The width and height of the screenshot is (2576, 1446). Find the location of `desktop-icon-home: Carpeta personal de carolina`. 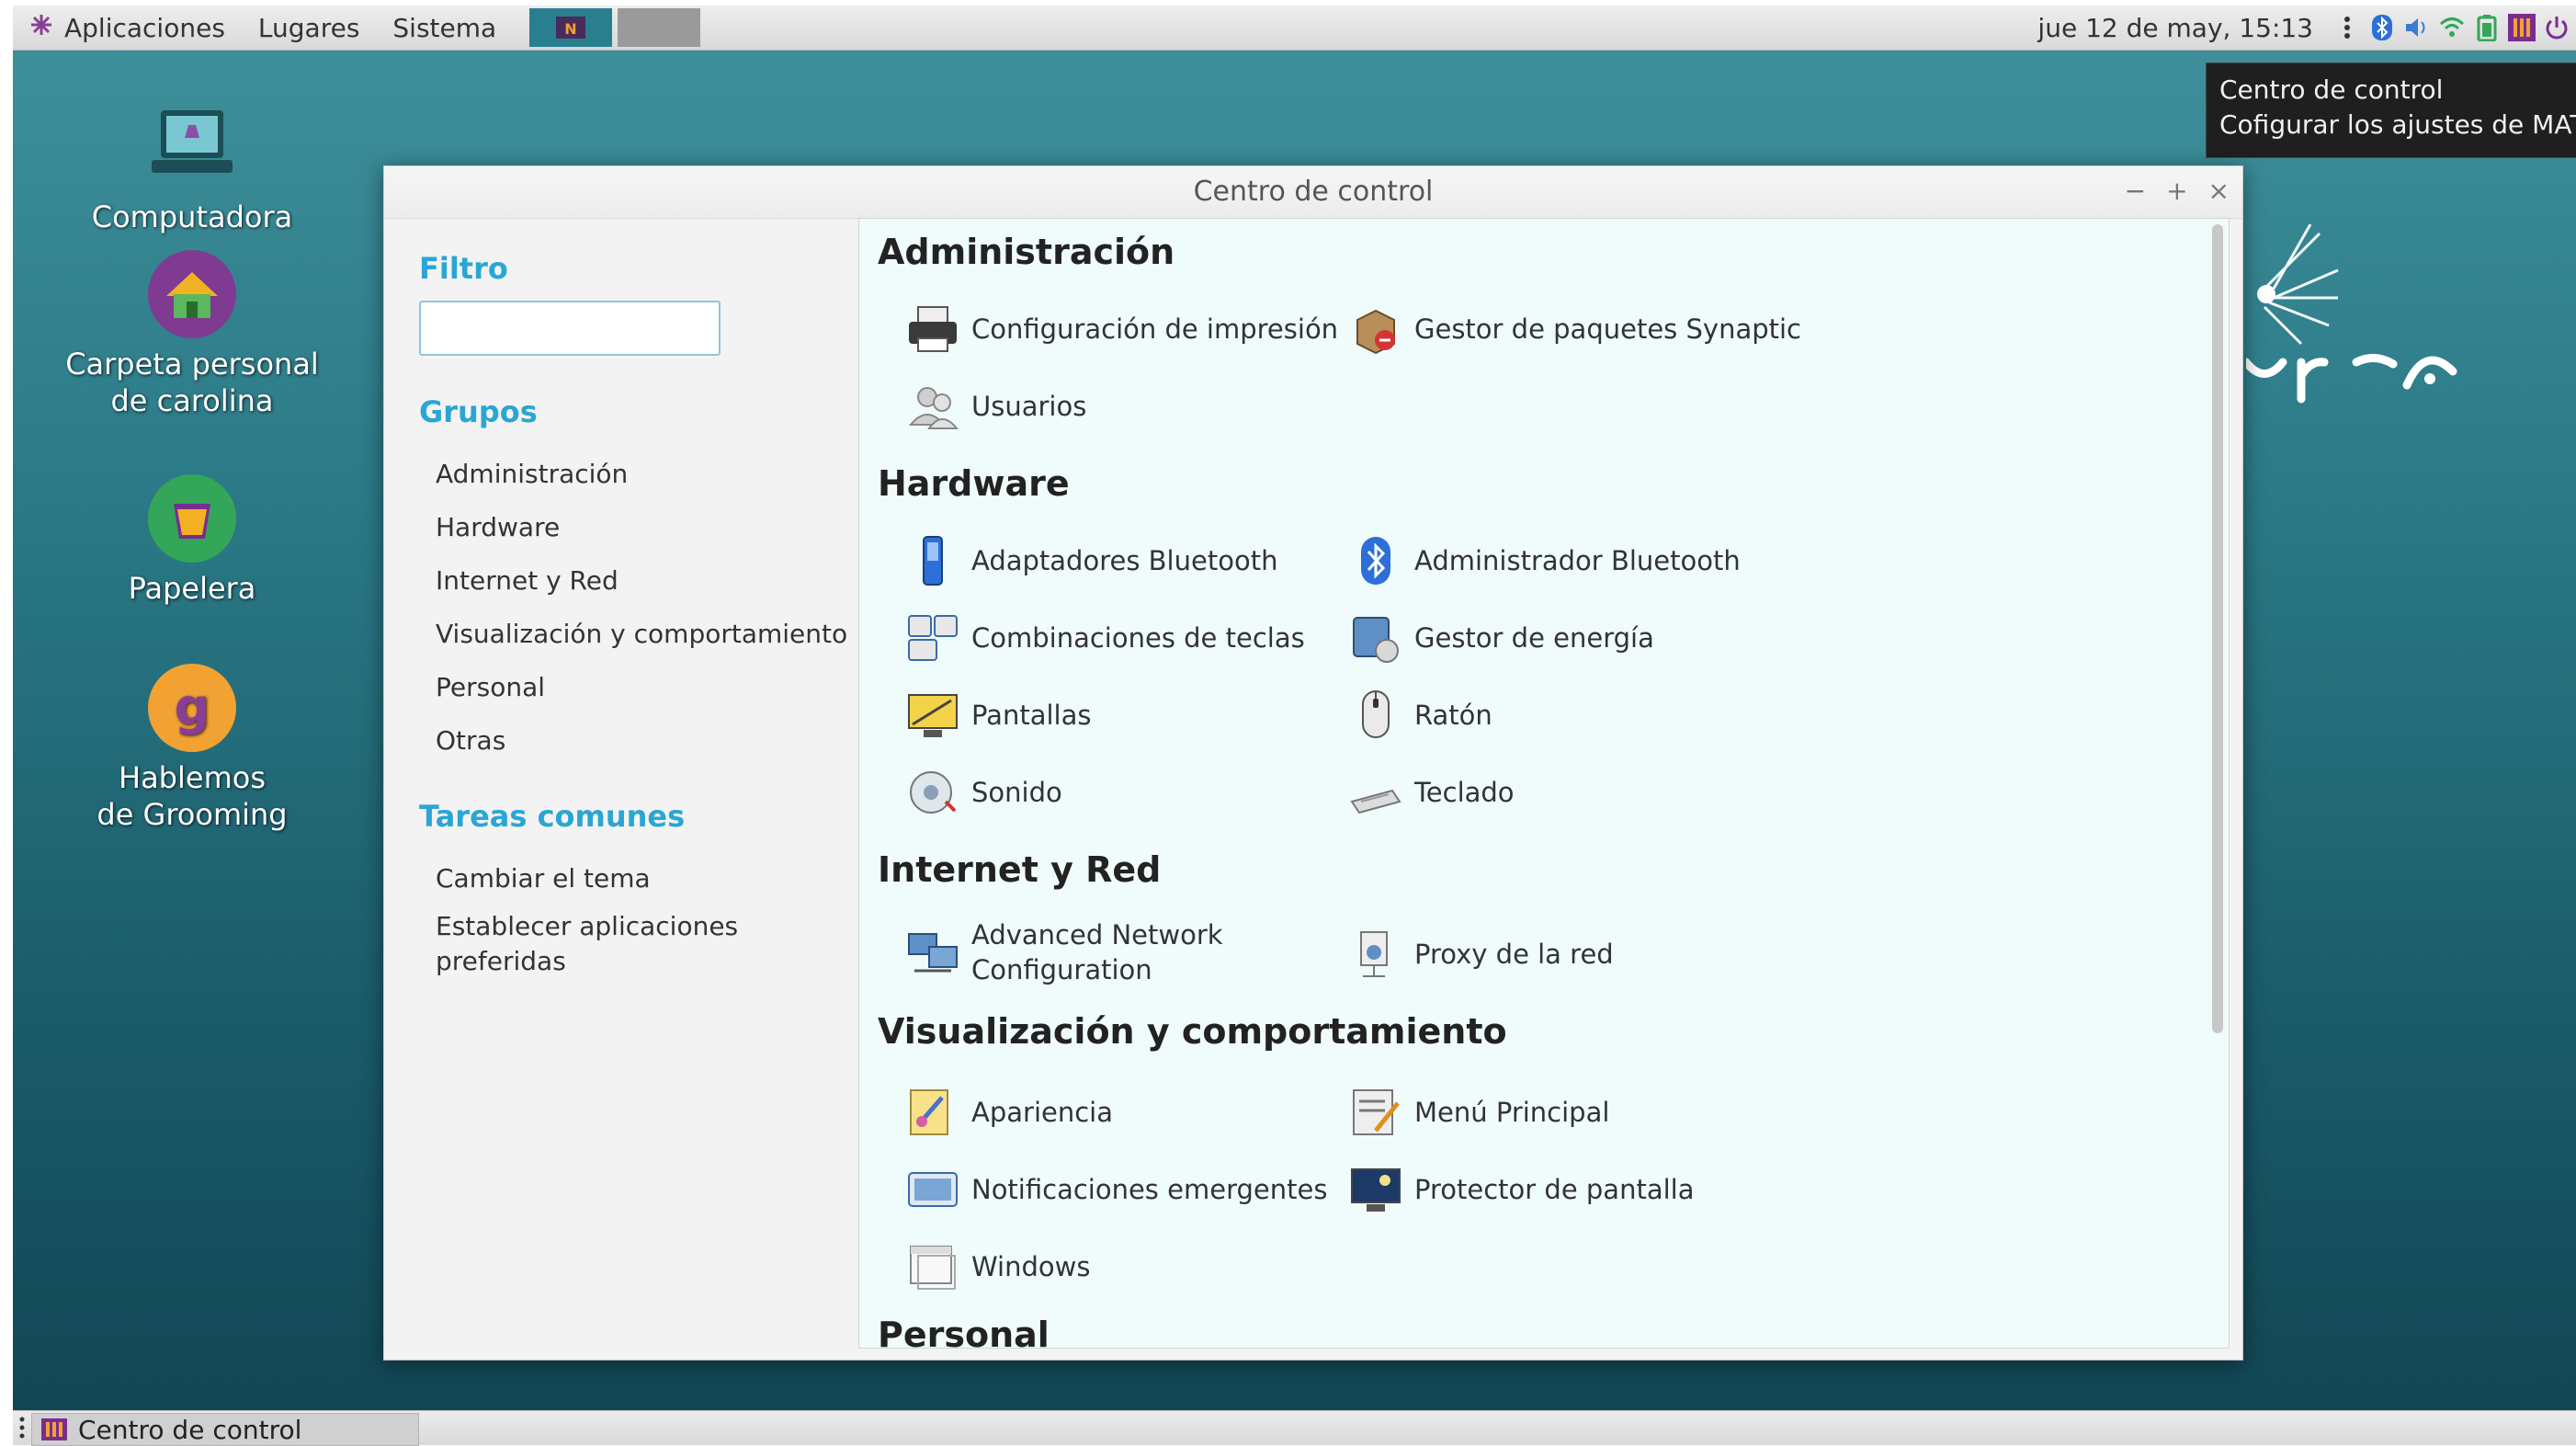

desktop-icon-home: Carpeta personal de carolina is located at coordinates (192, 333).